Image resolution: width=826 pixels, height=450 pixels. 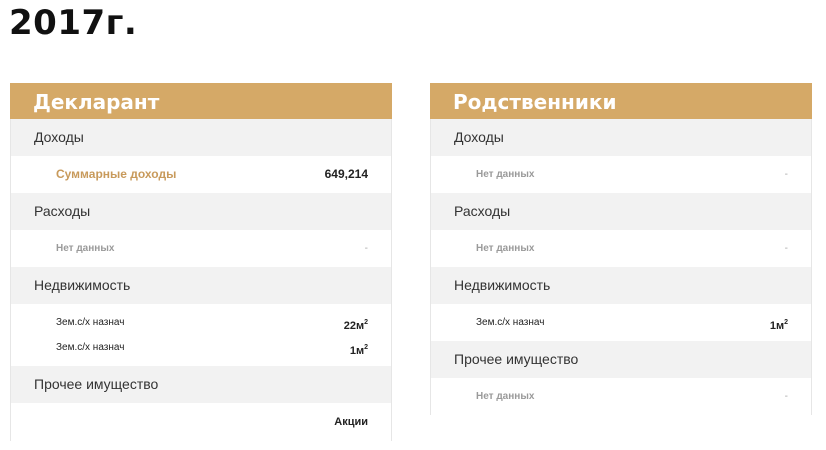 What do you see at coordinates (621, 396) in the screenshot?
I see `relatives-other-row: Нет данных -` at bounding box center [621, 396].